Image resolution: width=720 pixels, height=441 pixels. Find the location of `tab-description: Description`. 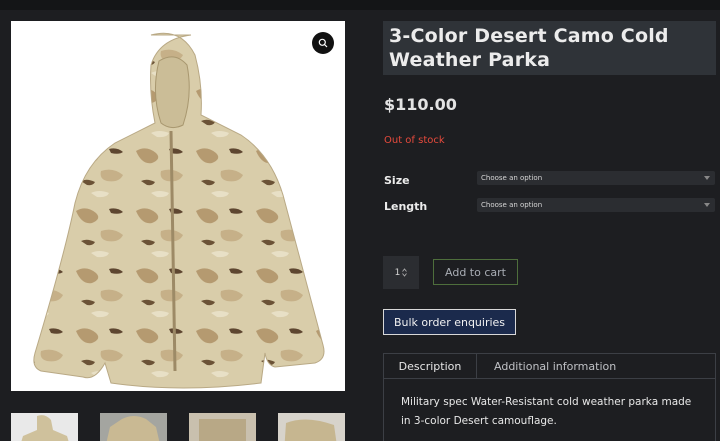

tab-description: Description is located at coordinates (430, 366).